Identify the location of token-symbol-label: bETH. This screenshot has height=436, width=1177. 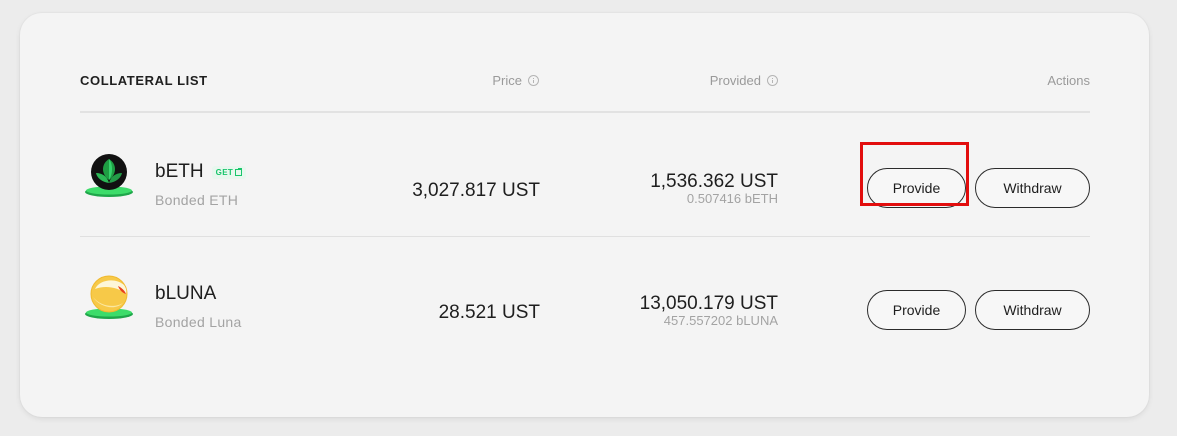
(179, 171).